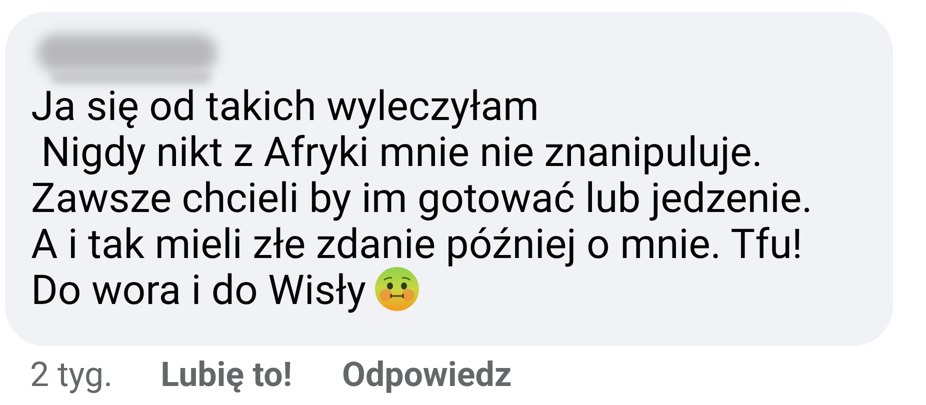 The width and height of the screenshot is (926, 405). What do you see at coordinates (71, 375) in the screenshot?
I see `timestamp: 2 tyg.` at bounding box center [71, 375].